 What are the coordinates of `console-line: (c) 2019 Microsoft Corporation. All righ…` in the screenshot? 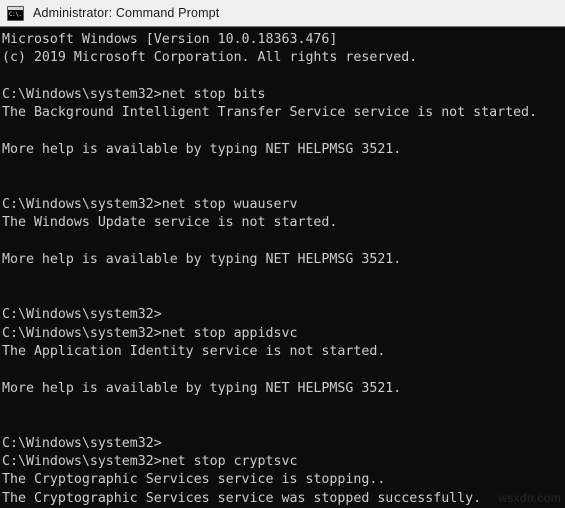 It's located at (210, 58).